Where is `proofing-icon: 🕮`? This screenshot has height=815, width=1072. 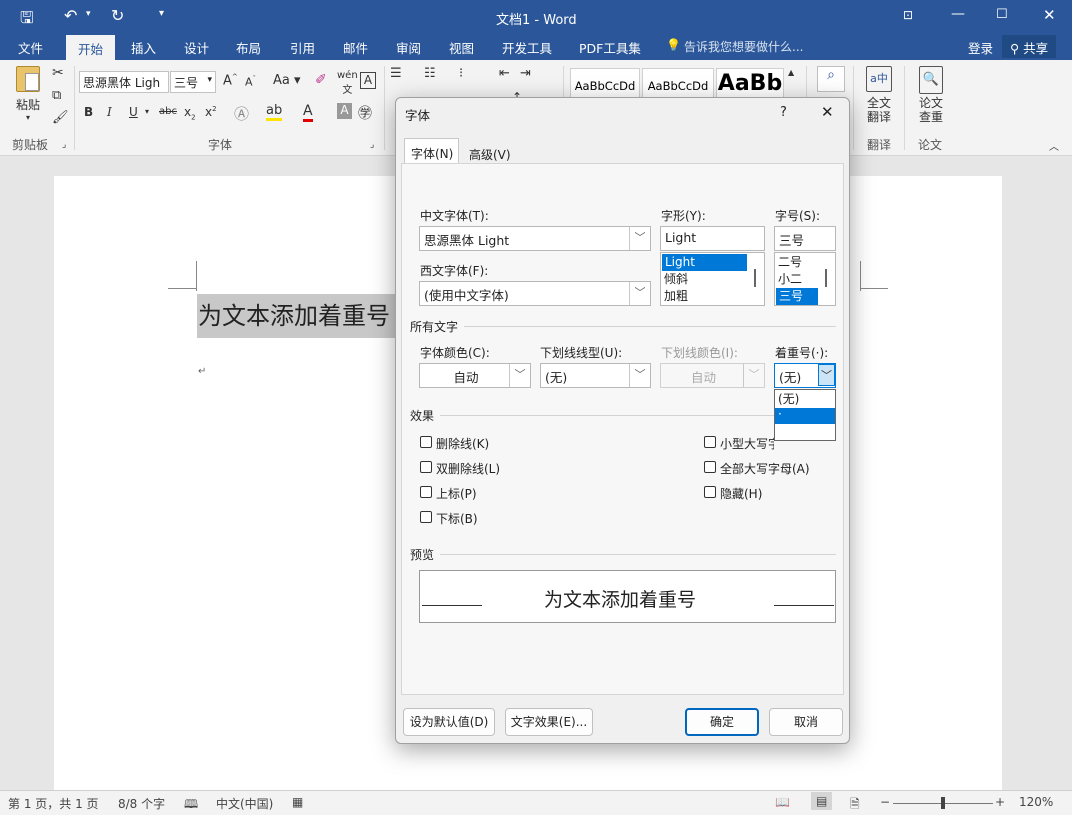 proofing-icon: 🕮 is located at coordinates (191, 805).